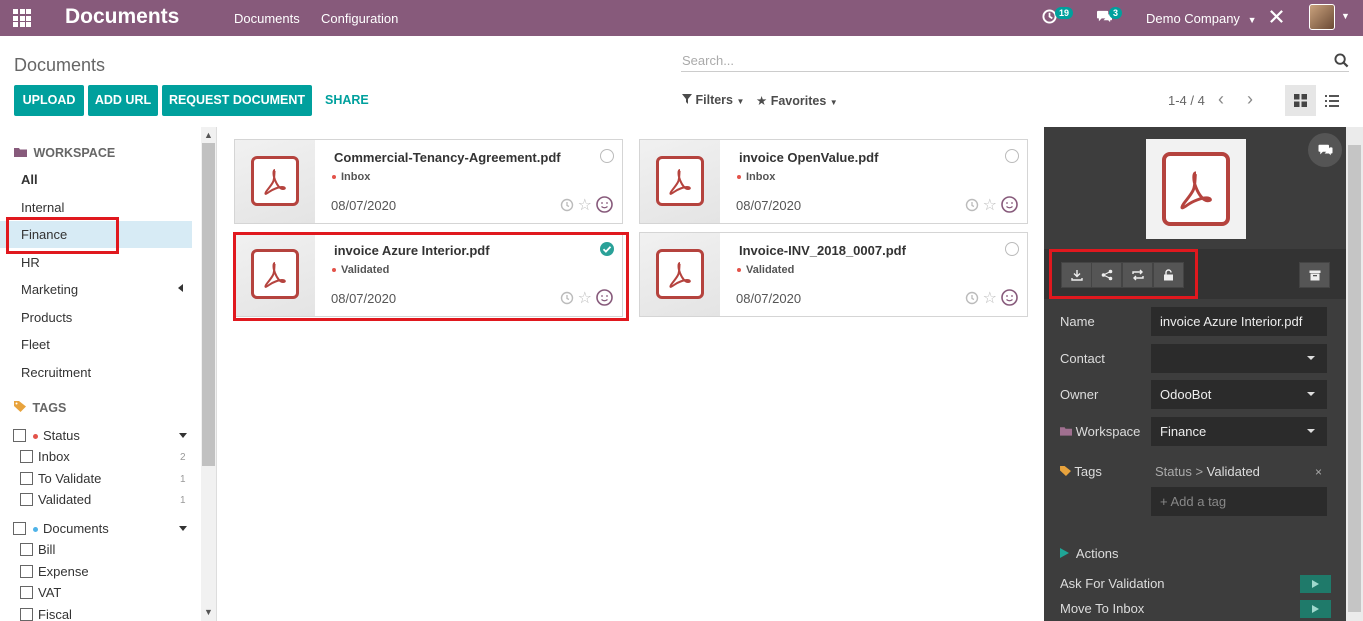 Image resolution: width=1363 pixels, height=621 pixels. I want to click on apps-menu-icon, so click(22, 18).